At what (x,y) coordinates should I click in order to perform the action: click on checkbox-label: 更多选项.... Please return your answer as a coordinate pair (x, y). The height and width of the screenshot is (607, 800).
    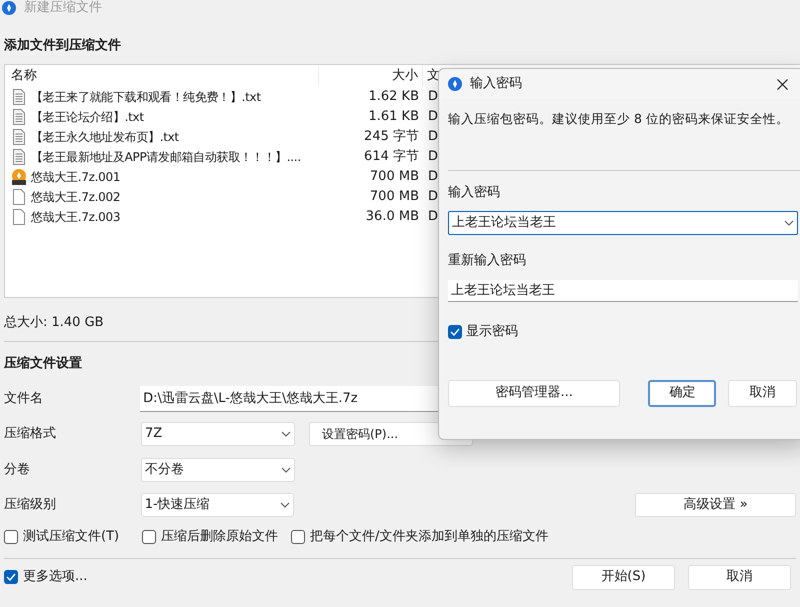
    Looking at the image, I should click on (55, 577).